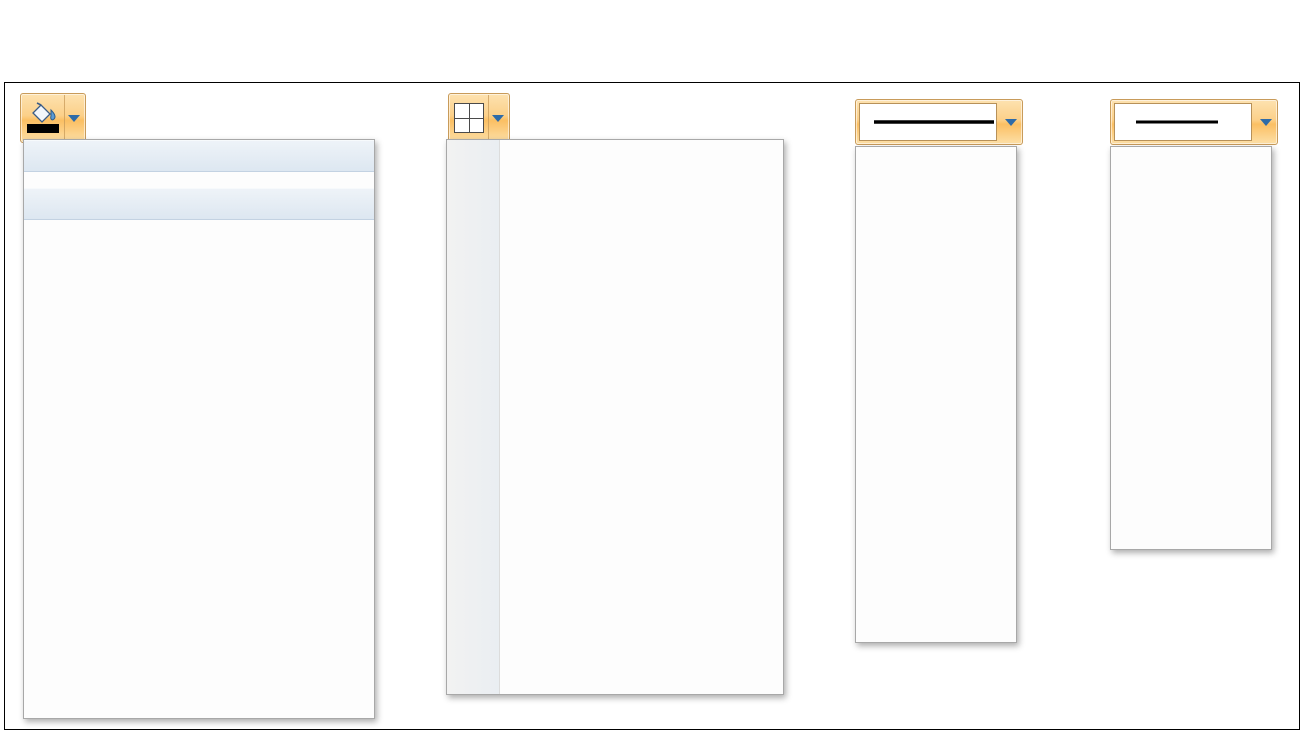 Image resolution: width=1305 pixels, height=735 pixels. I want to click on shading-dropdown-arrow, so click(74, 118).